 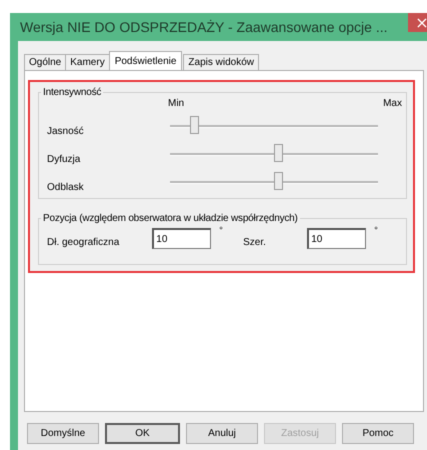 What do you see at coordinates (45, 62) in the screenshot?
I see `tab: Ogólne` at bounding box center [45, 62].